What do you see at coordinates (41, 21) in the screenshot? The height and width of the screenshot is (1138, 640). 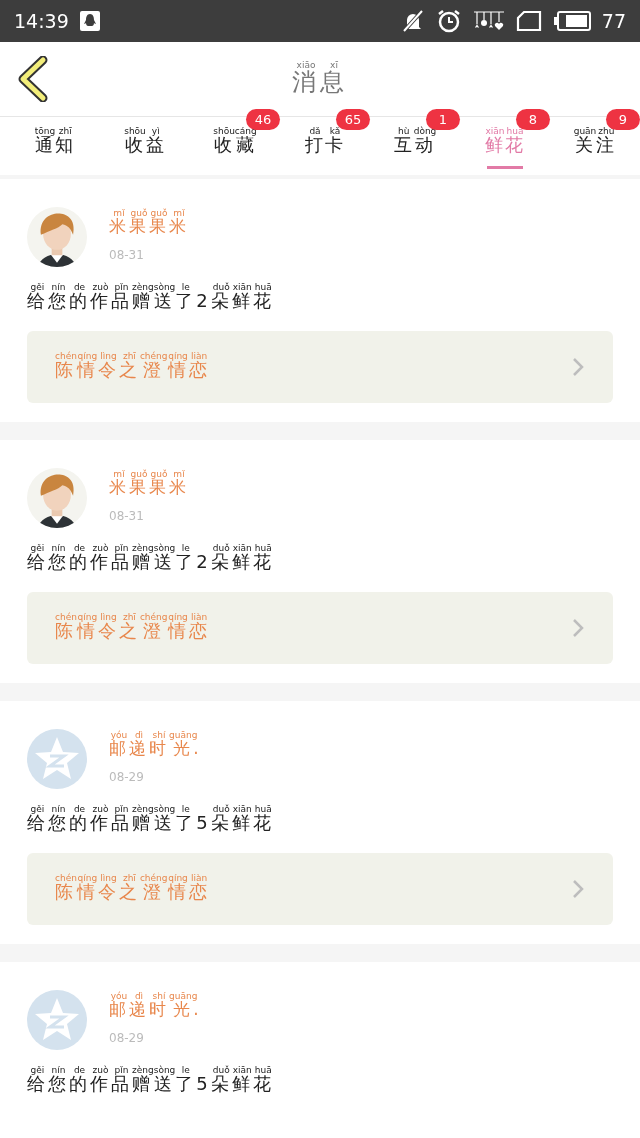 I see `clock-time: 14:39` at bounding box center [41, 21].